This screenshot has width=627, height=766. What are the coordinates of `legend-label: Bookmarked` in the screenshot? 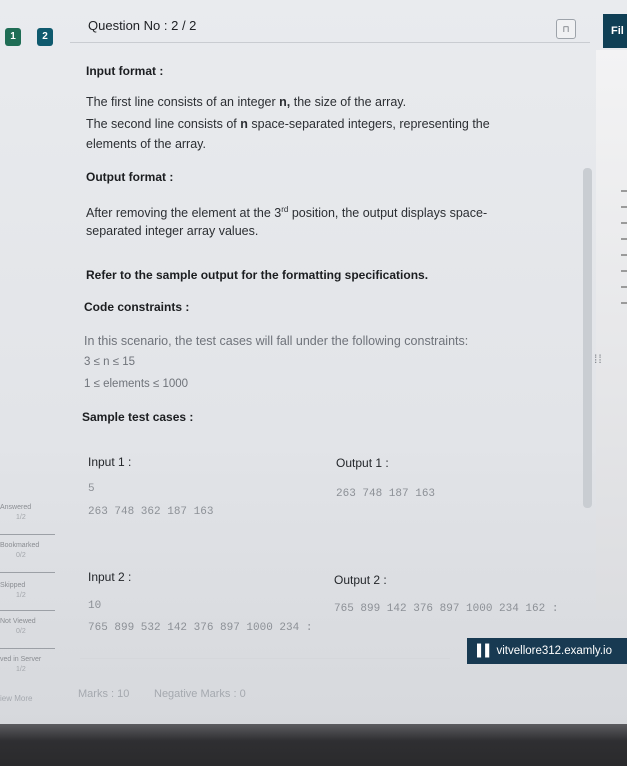 It's located at (20, 545).